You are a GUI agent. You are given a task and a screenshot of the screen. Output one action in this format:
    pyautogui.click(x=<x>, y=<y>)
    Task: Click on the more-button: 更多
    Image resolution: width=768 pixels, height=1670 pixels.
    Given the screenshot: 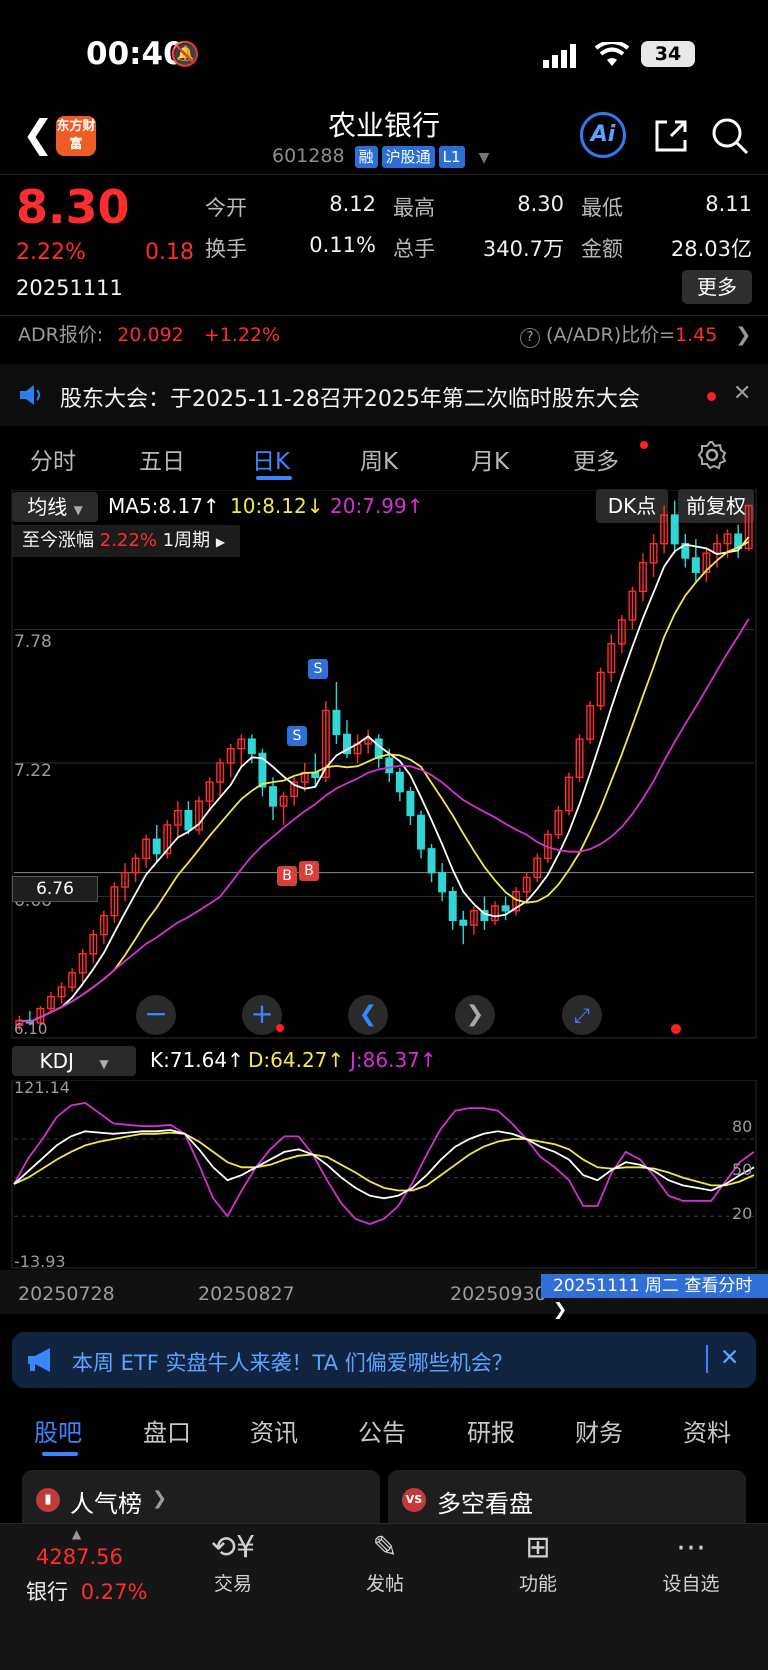 What is the action you would take?
    pyautogui.click(x=717, y=287)
    